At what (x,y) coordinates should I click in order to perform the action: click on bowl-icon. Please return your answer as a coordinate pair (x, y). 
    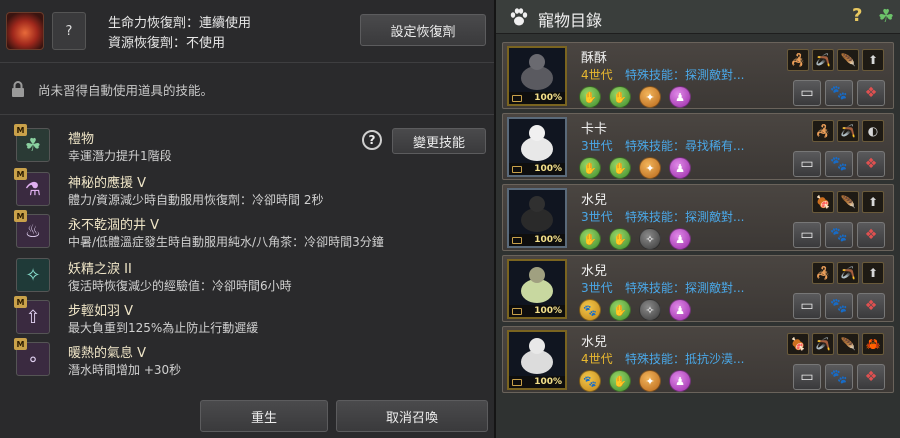
    Looking at the image, I should click on (517, 169).